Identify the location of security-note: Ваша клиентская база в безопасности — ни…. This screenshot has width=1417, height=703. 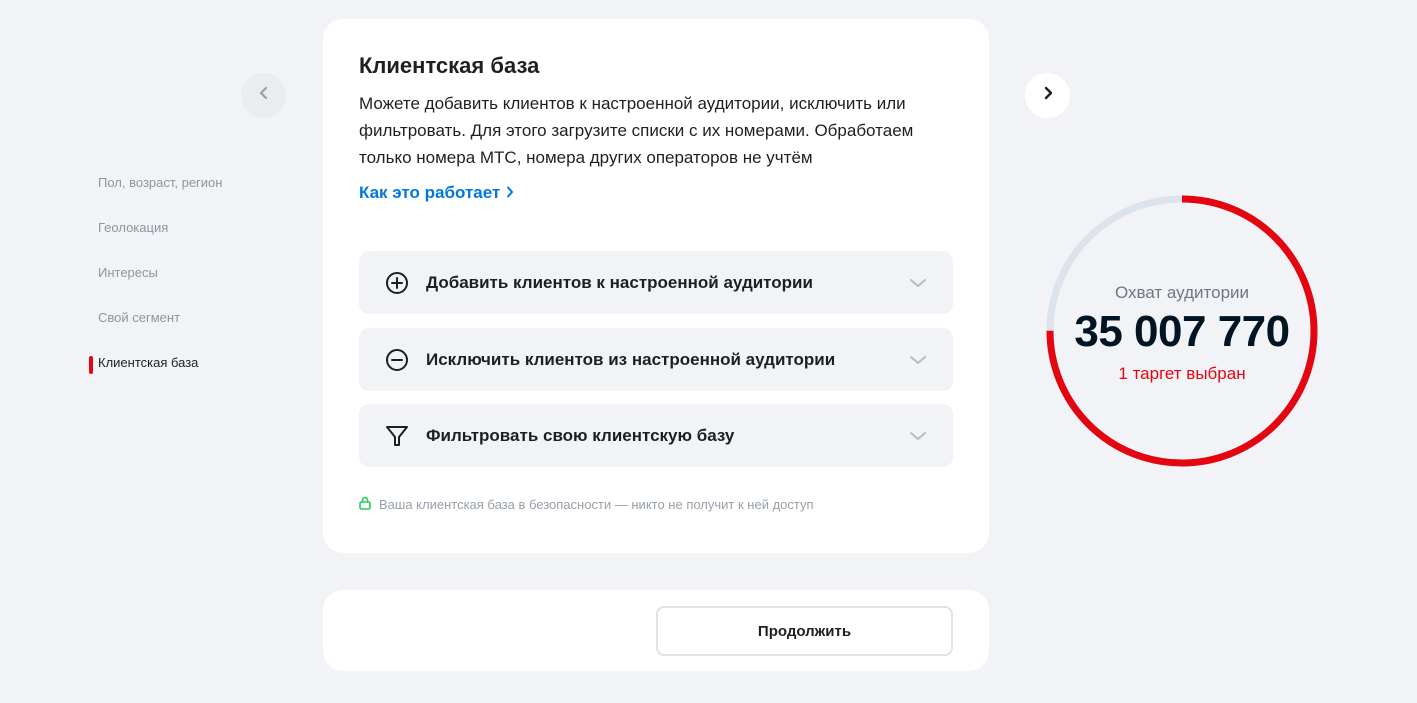
(656, 504).